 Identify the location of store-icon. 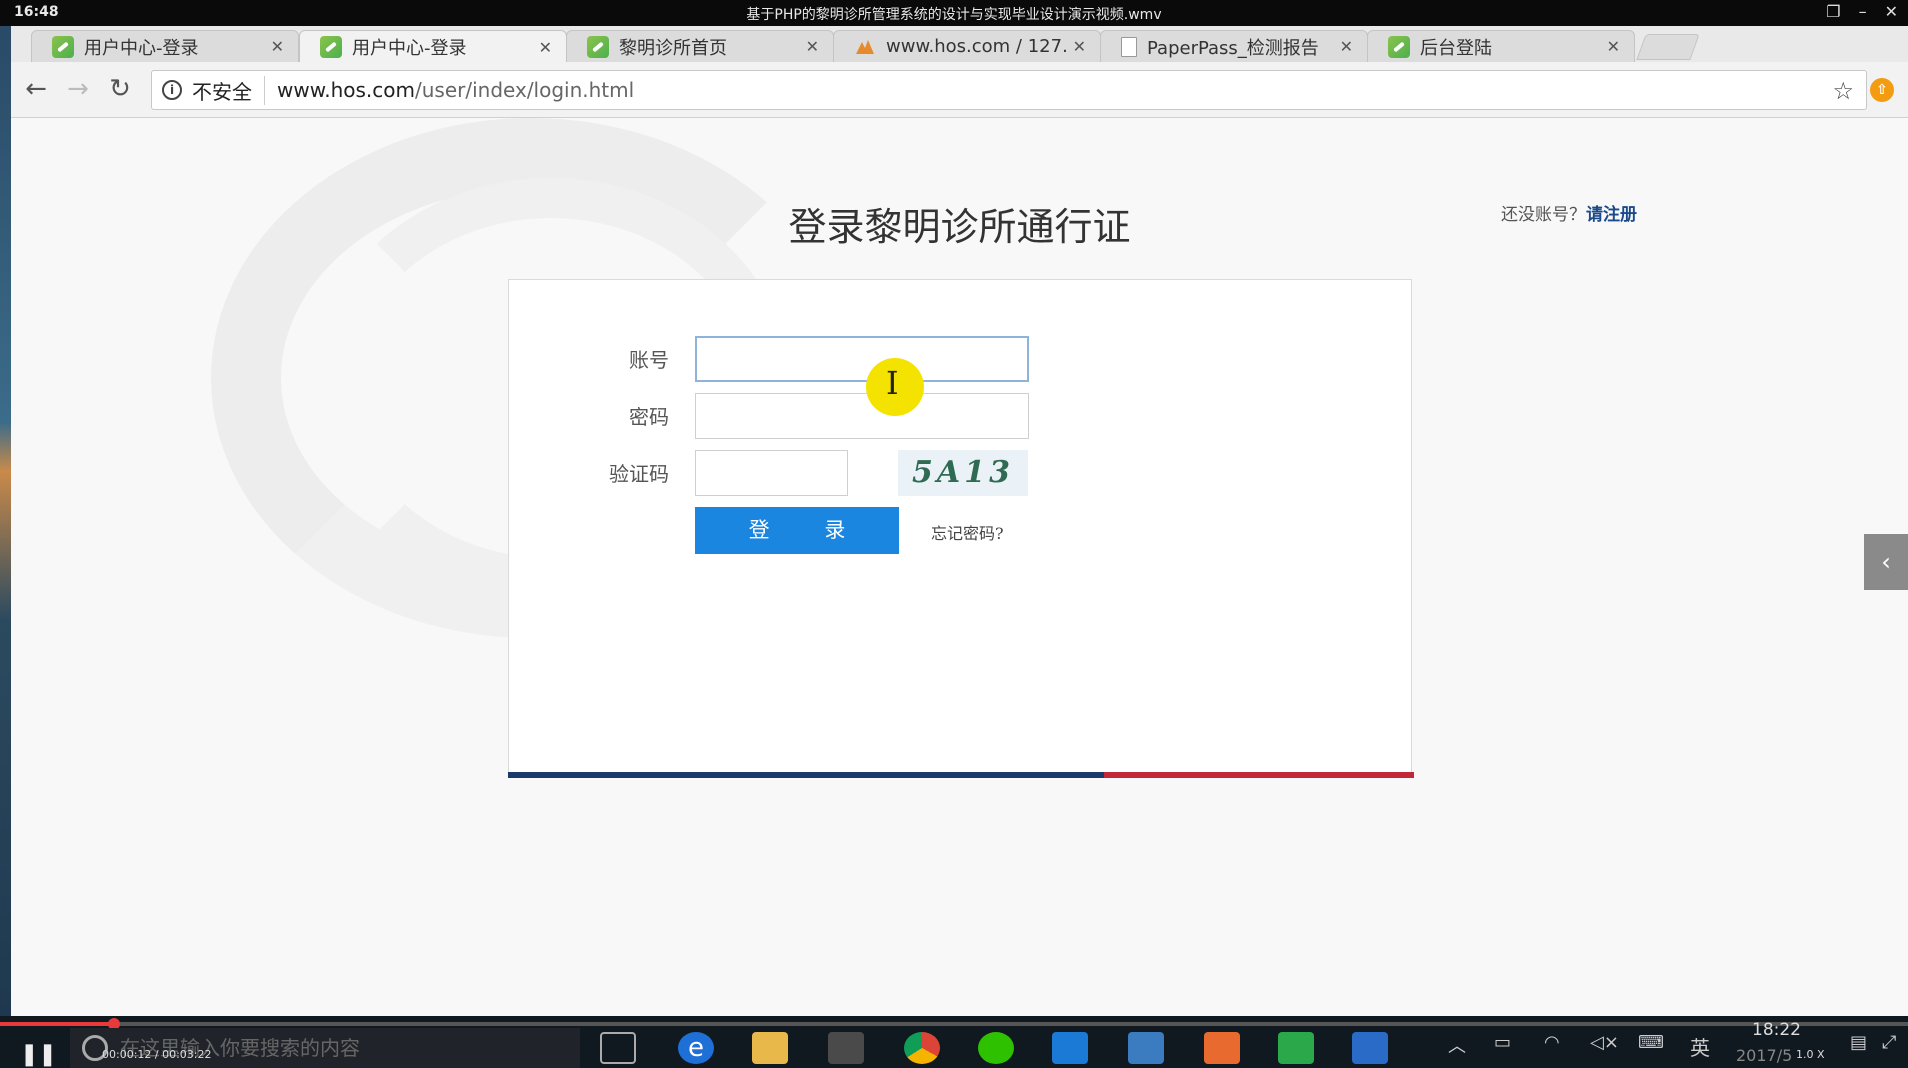
(846, 1048).